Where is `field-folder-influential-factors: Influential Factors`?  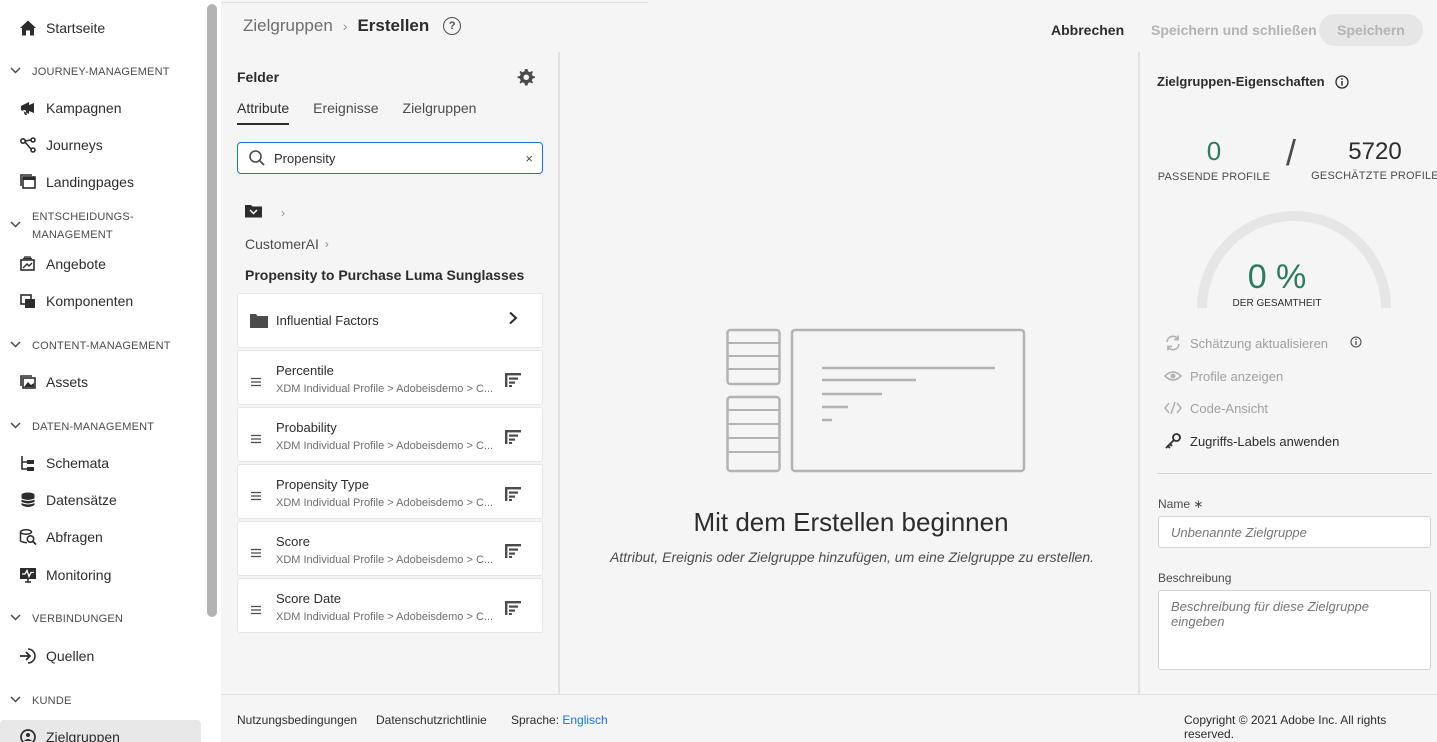 field-folder-influential-factors: Influential Factors is located at coordinates (390, 320).